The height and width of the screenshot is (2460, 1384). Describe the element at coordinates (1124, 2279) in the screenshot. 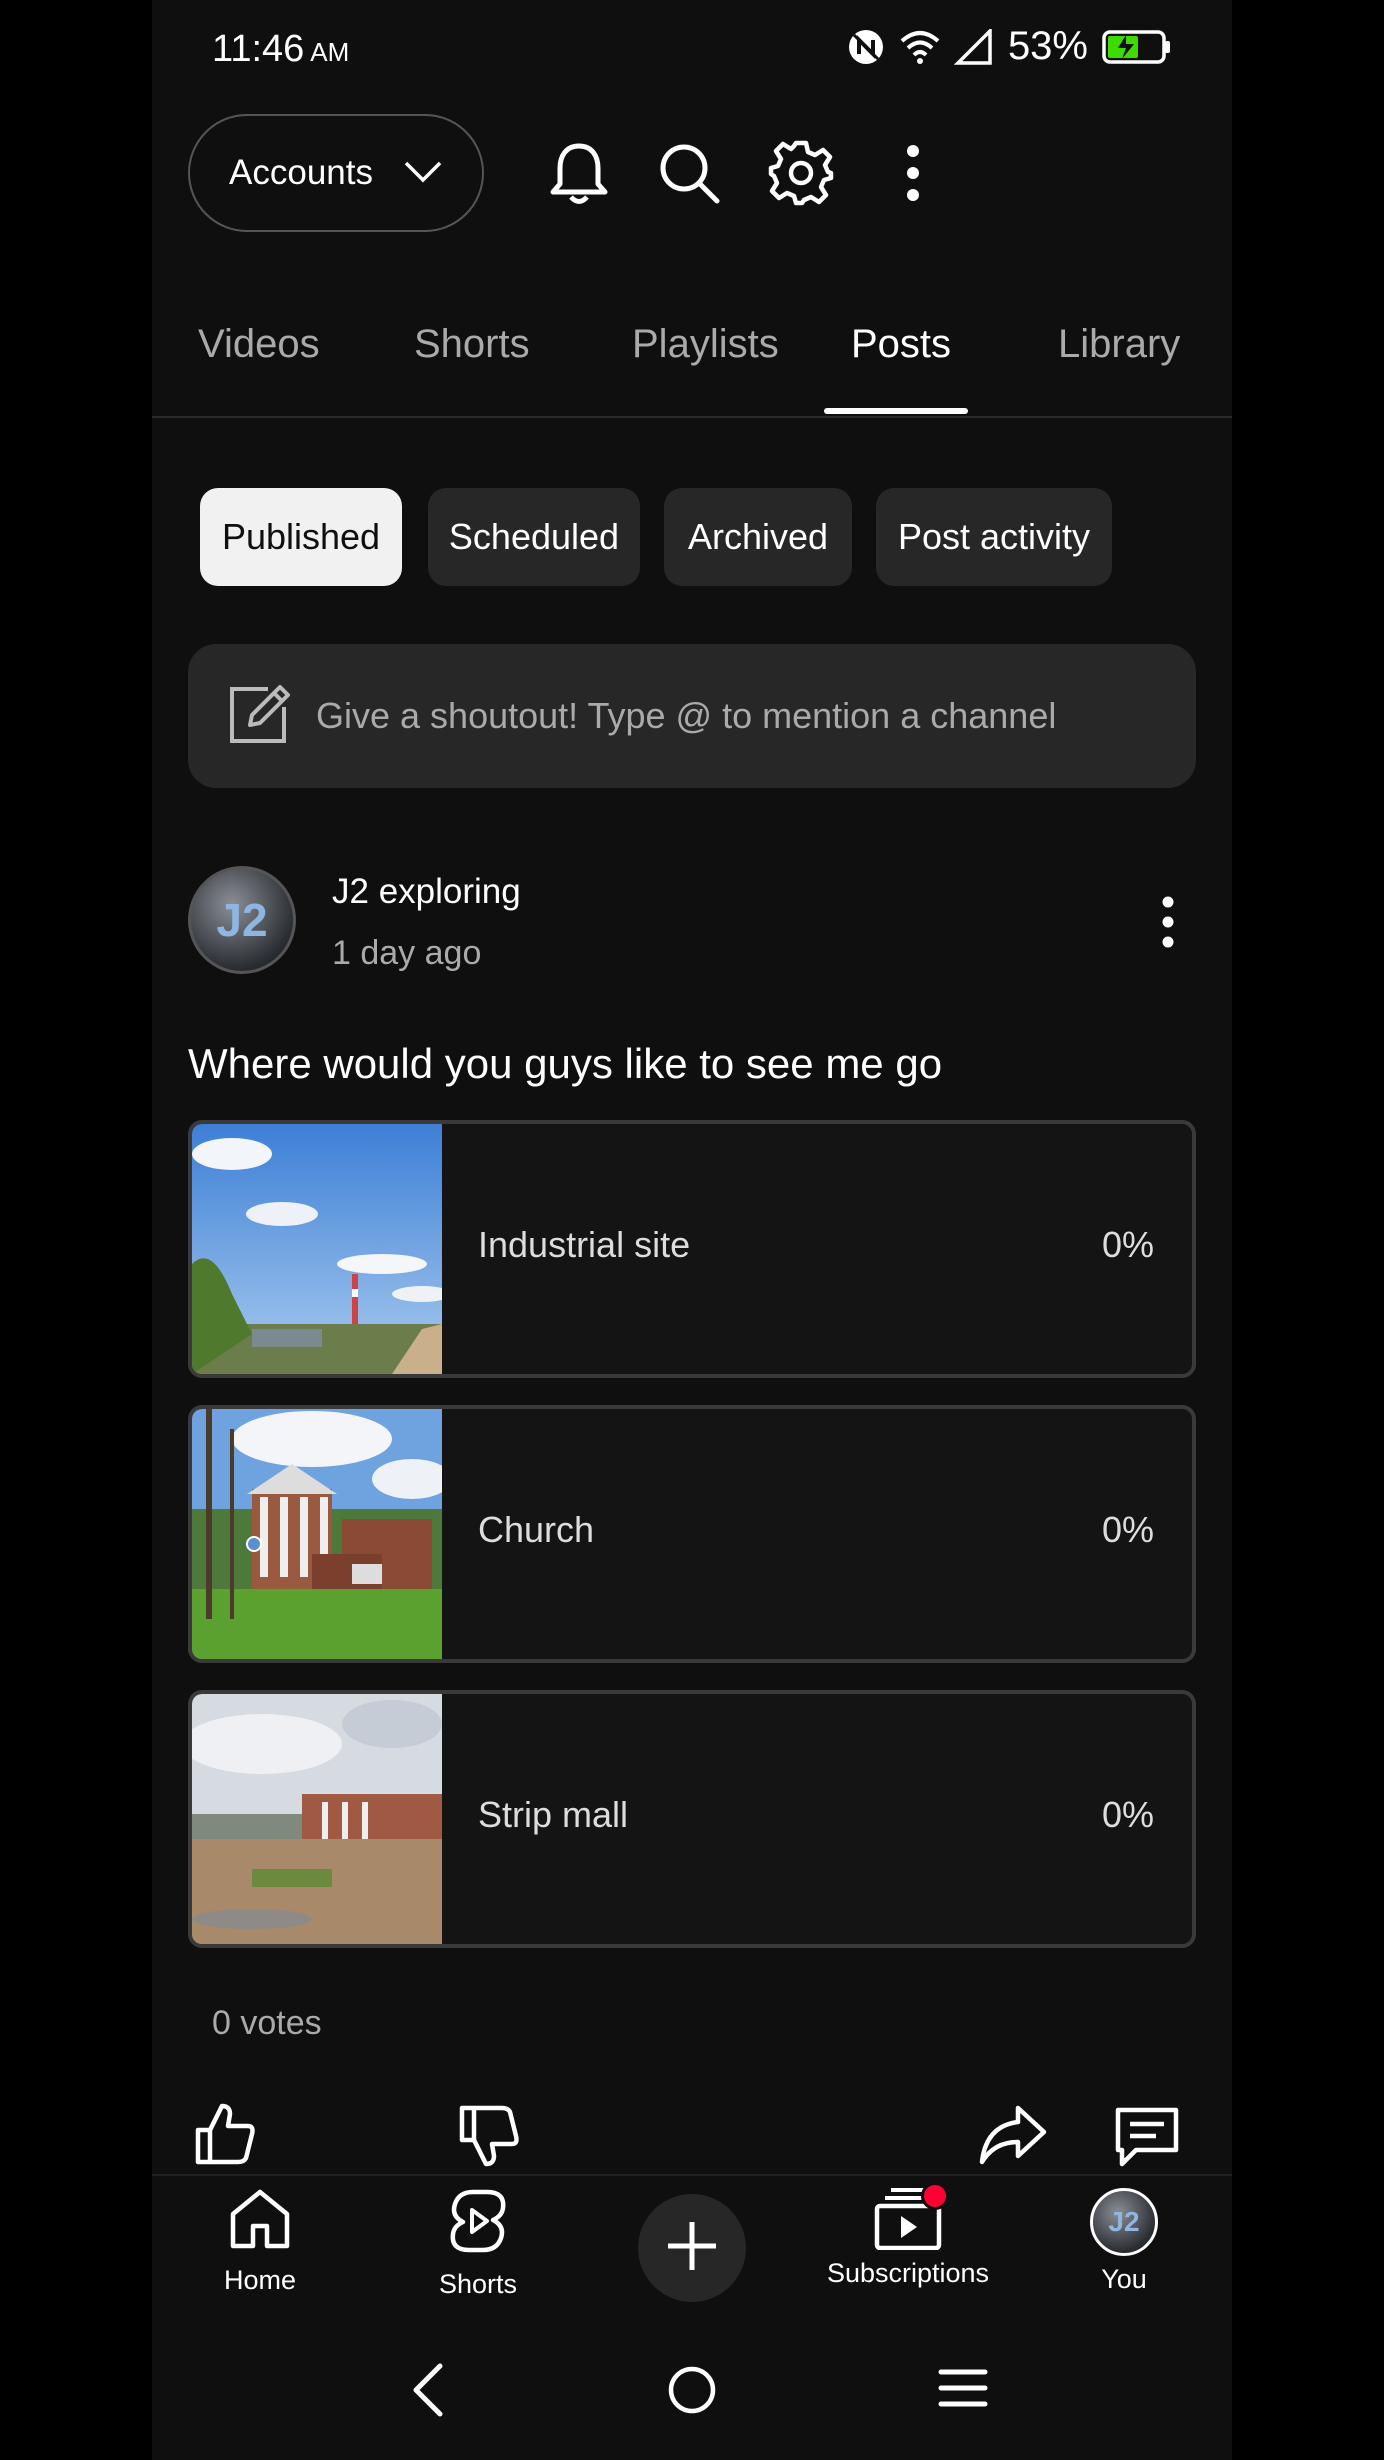

I see `nav-you-label: You` at that location.